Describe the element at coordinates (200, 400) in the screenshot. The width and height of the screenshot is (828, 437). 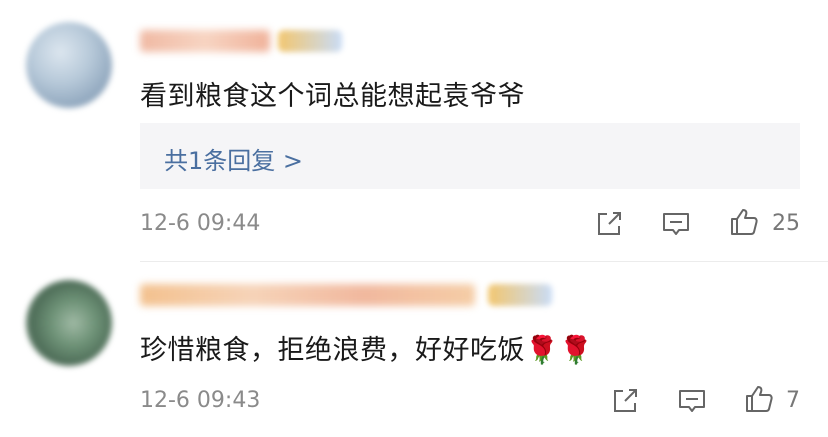
I see `comment-timestamp: 12-6 09:43` at that location.